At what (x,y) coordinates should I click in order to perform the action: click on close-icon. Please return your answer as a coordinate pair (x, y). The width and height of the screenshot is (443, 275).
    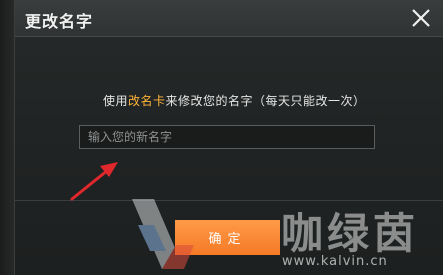
    Looking at the image, I should click on (421, 18).